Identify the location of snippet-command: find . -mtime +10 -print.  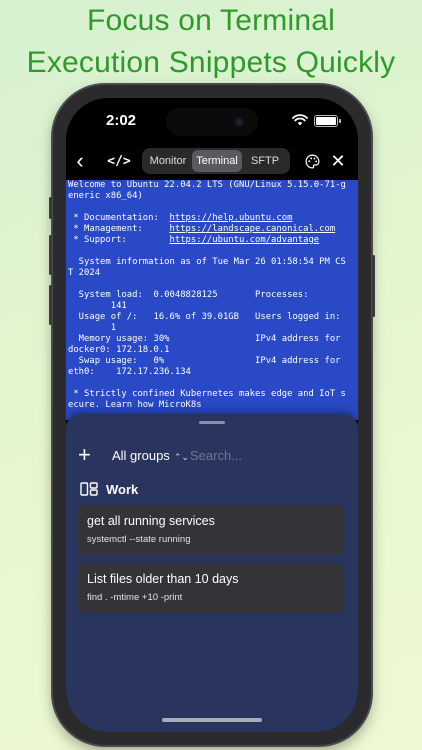
(135, 597).